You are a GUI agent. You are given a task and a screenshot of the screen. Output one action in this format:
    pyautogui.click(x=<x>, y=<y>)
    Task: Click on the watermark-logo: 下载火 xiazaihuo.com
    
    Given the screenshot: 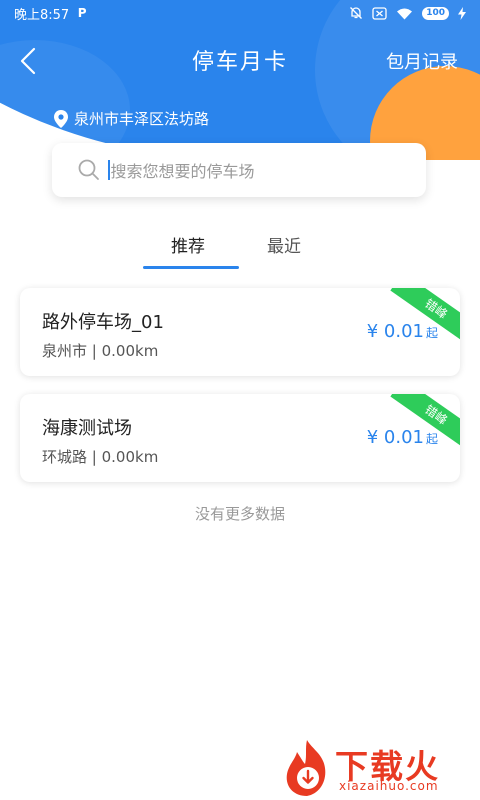 What is the action you would take?
    pyautogui.click(x=381, y=769)
    